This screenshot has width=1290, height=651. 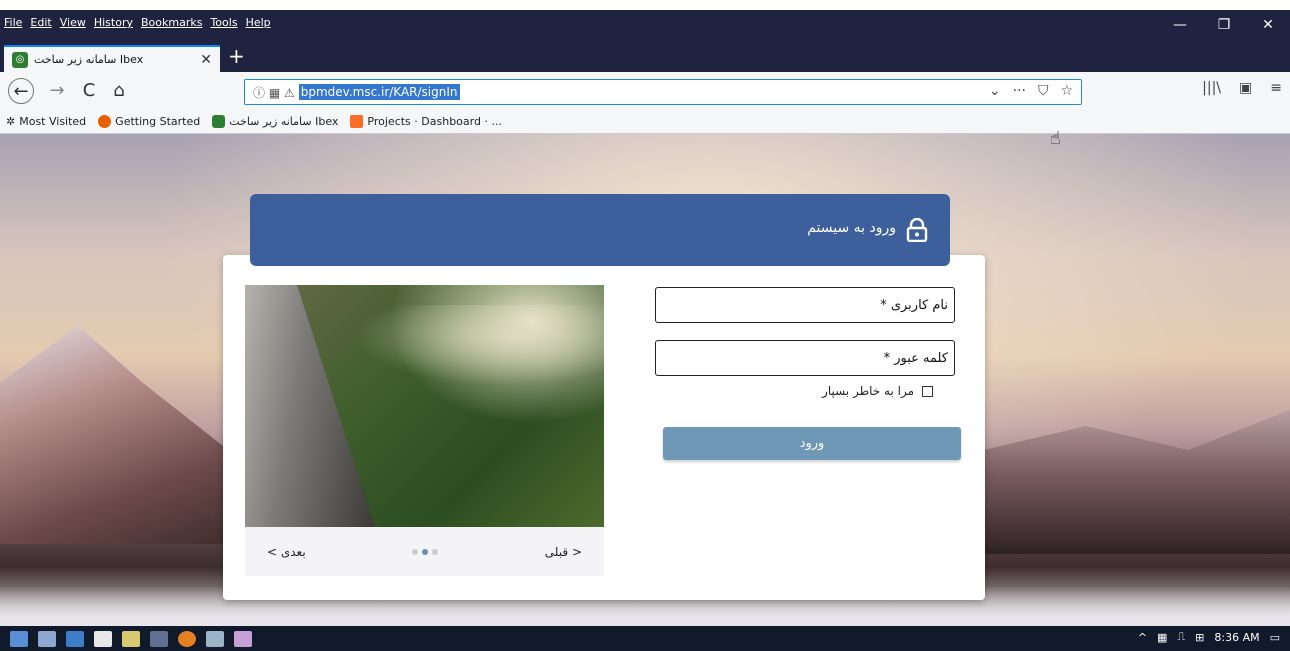 What do you see at coordinates (645, 638) in the screenshot?
I see `taskbar: ^ ▦ ⎍ ⊞ 8:36 AM ▭` at bounding box center [645, 638].